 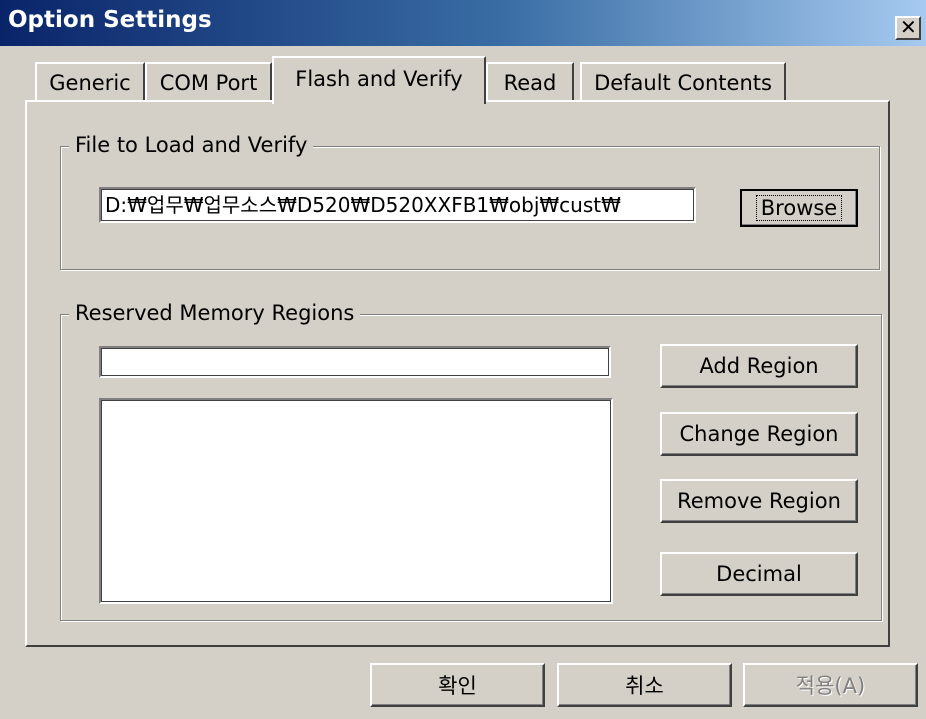 I want to click on apply-button: 적용(A), so click(x=830, y=685).